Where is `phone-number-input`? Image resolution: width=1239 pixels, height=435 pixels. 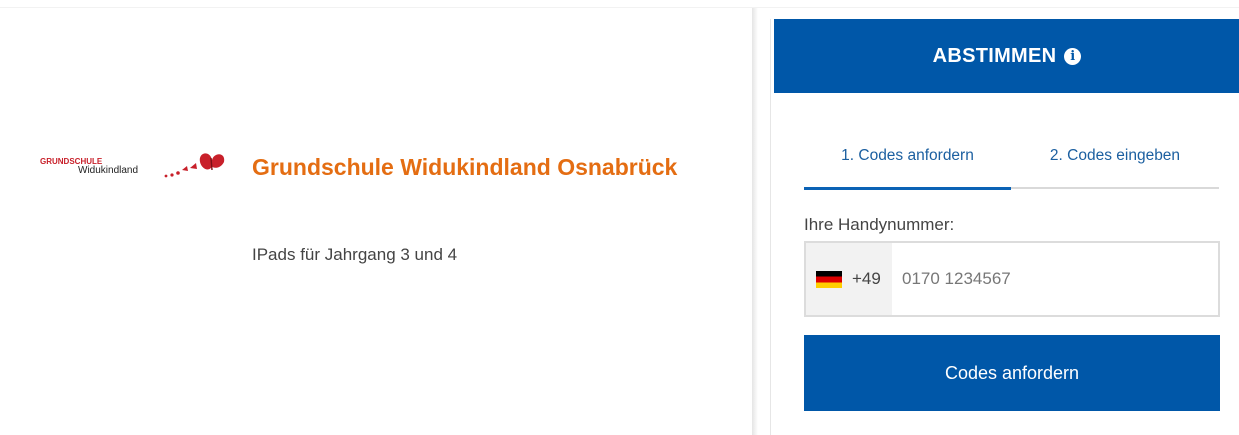 phone-number-input is located at coordinates (1055, 279).